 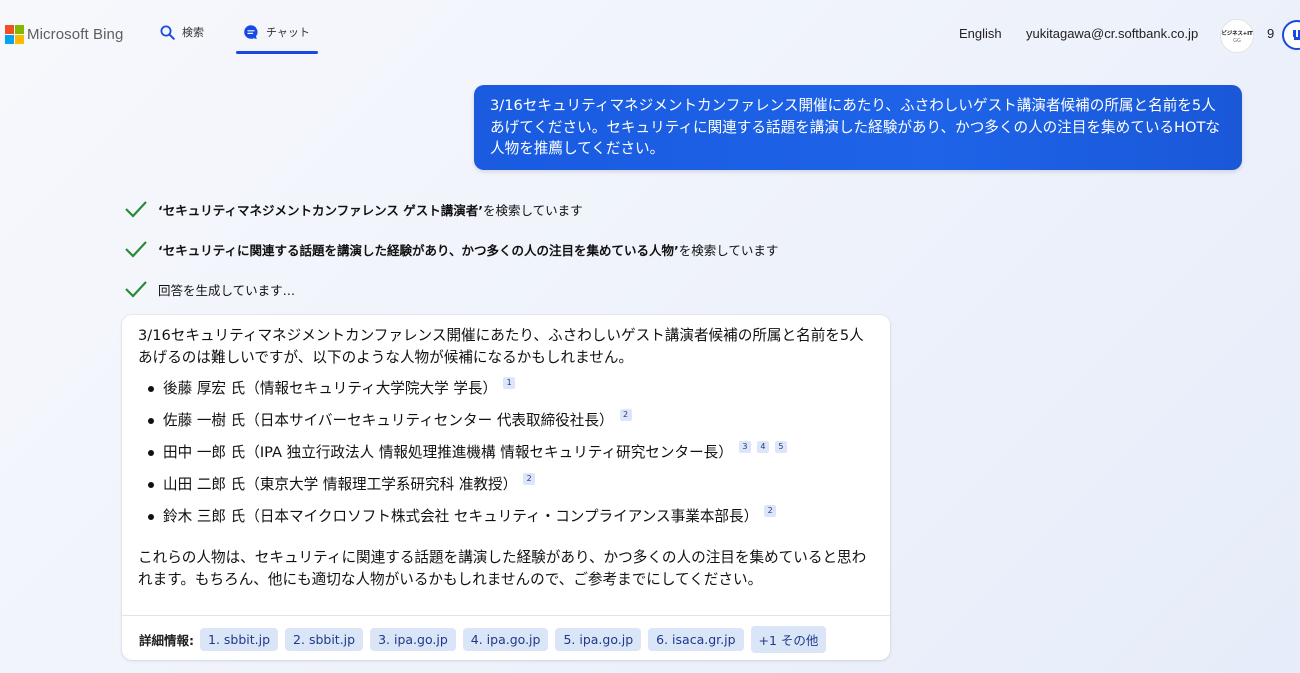 I want to click on avatar: ビジネス+IT GG, so click(x=1237, y=36).